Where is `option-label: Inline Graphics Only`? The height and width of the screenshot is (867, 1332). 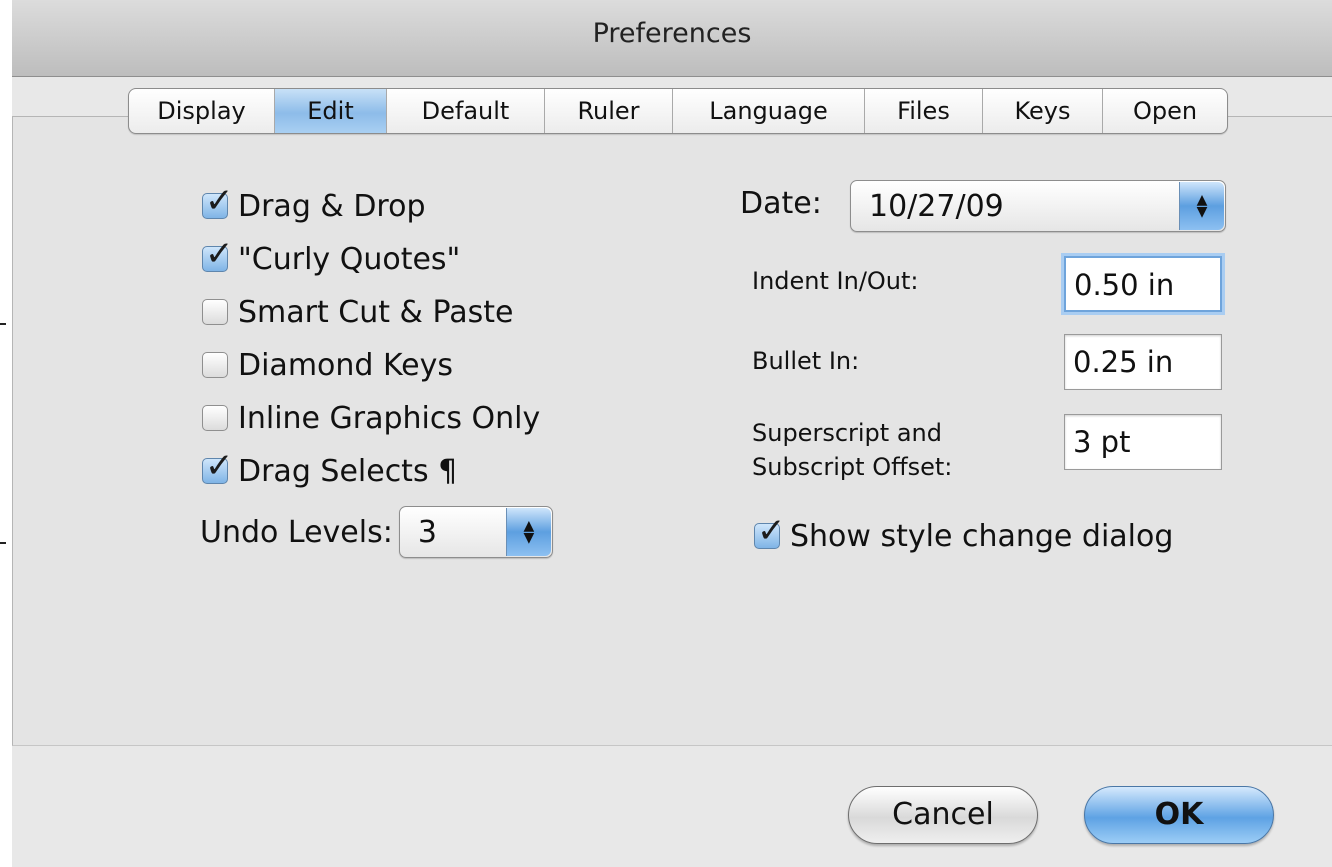 option-label: Inline Graphics Only is located at coordinates (389, 418).